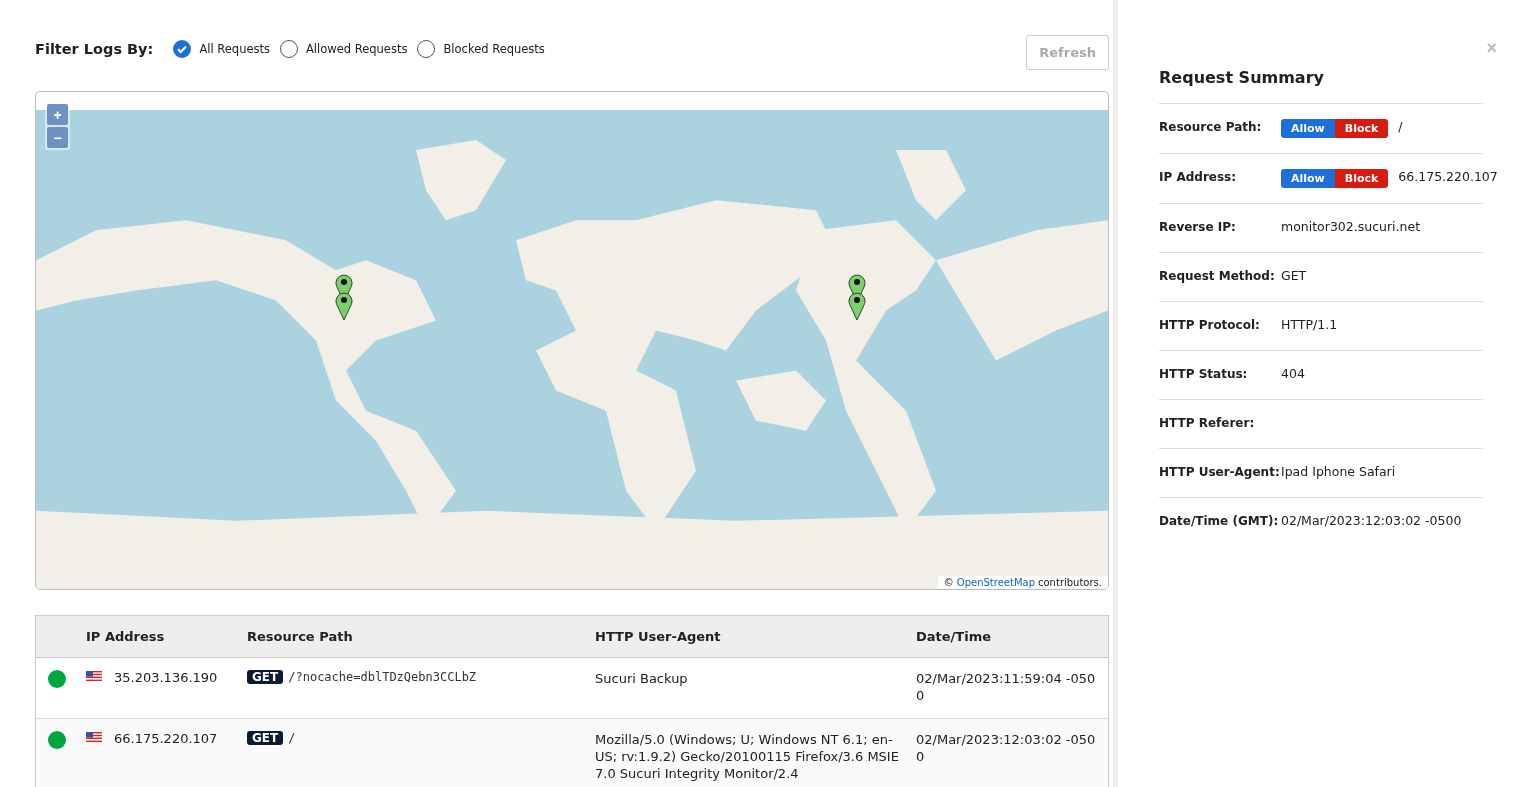 The width and height of the screenshot is (1527, 787). I want to click on field-label: Resource Path:, so click(1211, 127).